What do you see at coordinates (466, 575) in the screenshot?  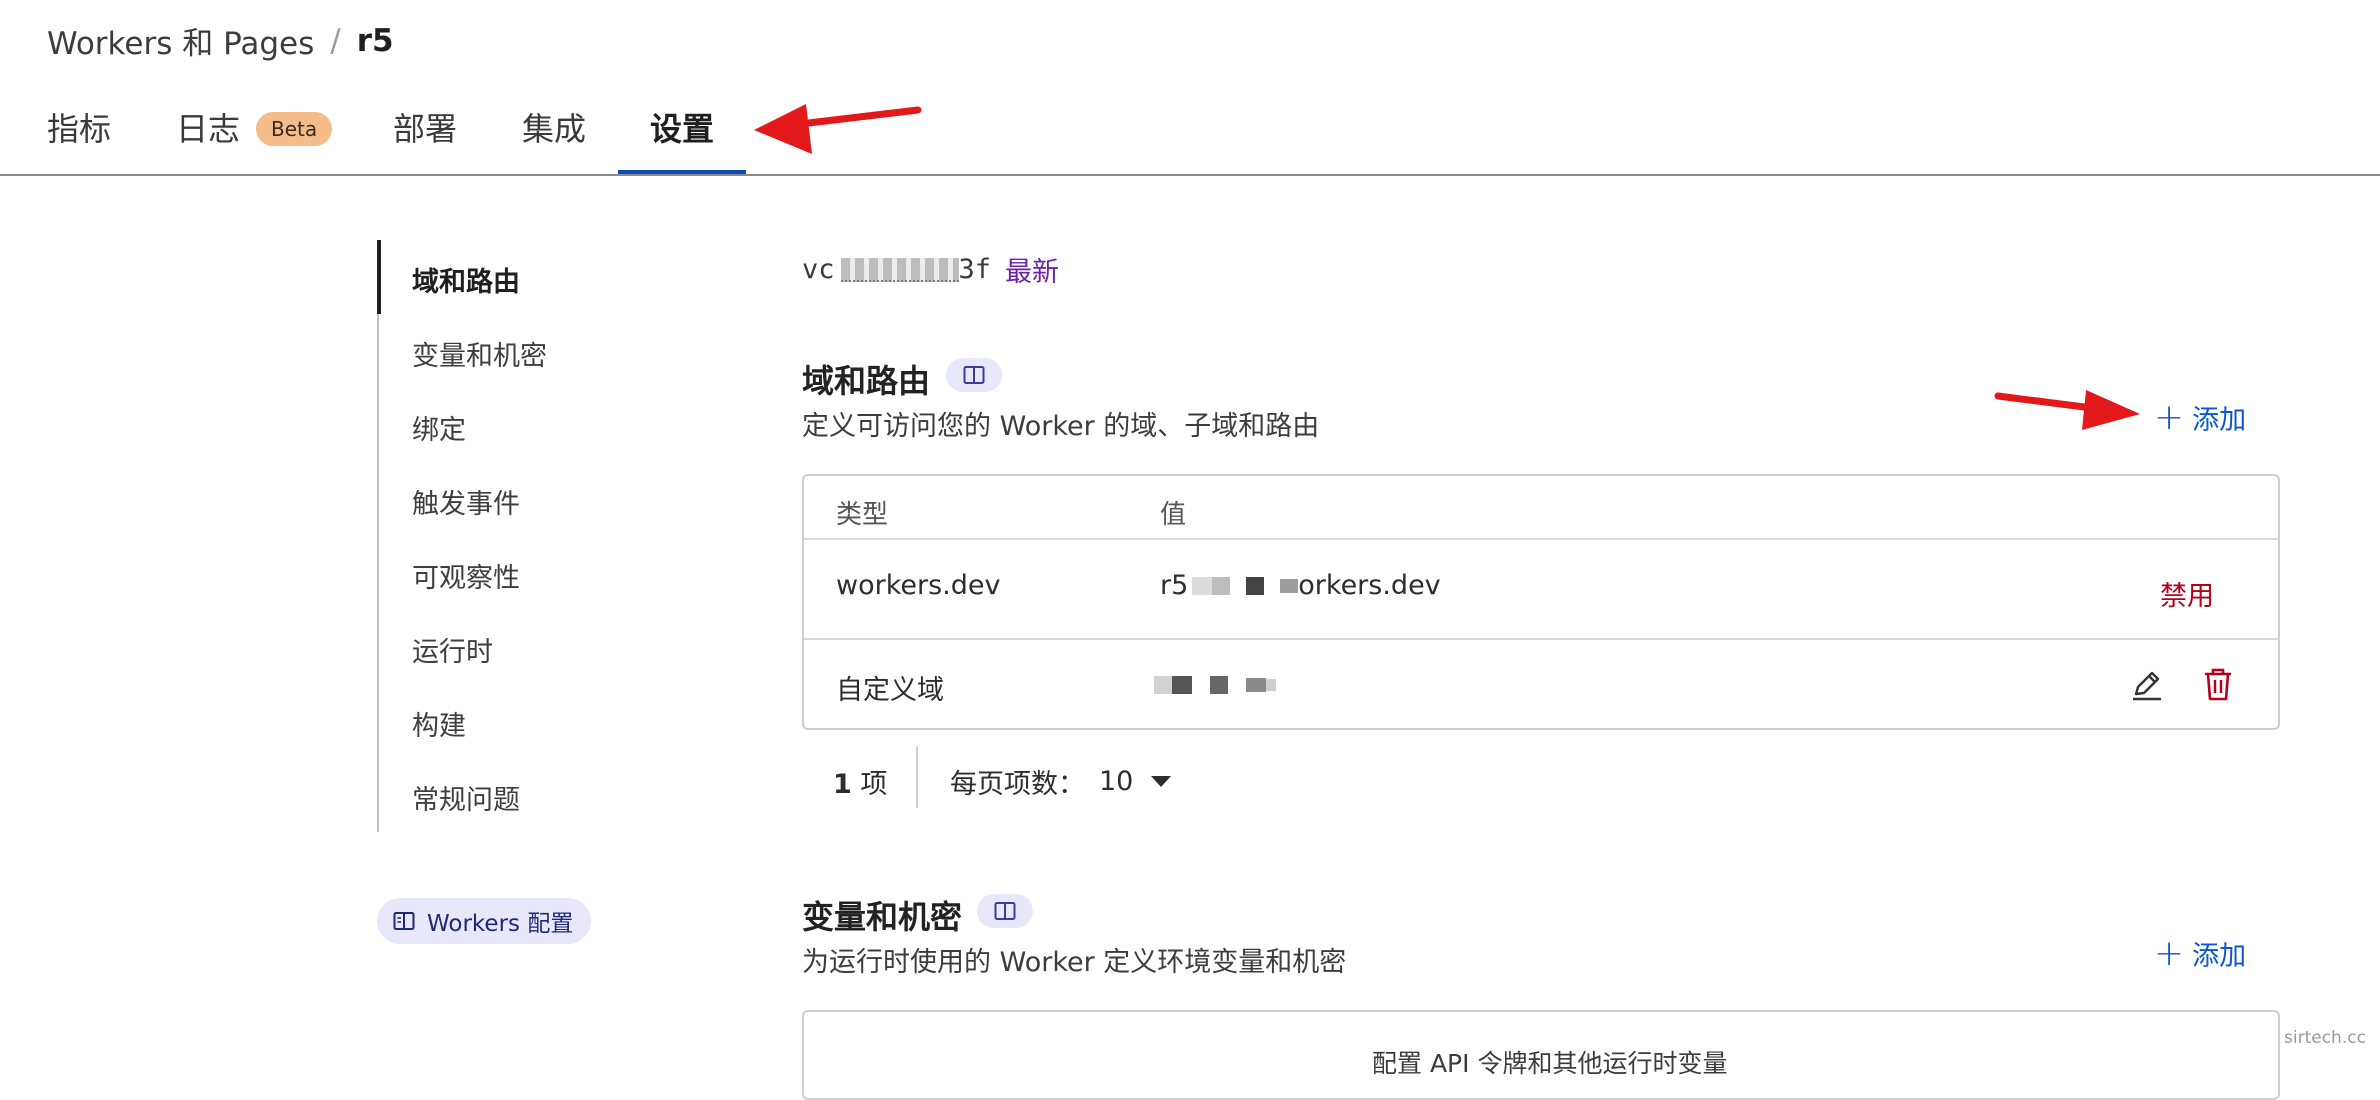 I see `sidebar-item-observability: 可观察性` at bounding box center [466, 575].